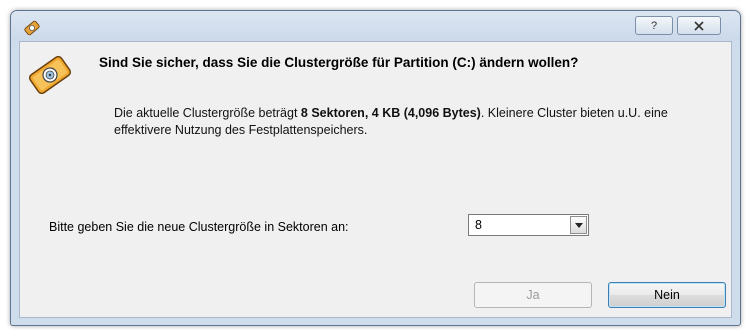  I want to click on title-bar: ?, so click(375, 26).